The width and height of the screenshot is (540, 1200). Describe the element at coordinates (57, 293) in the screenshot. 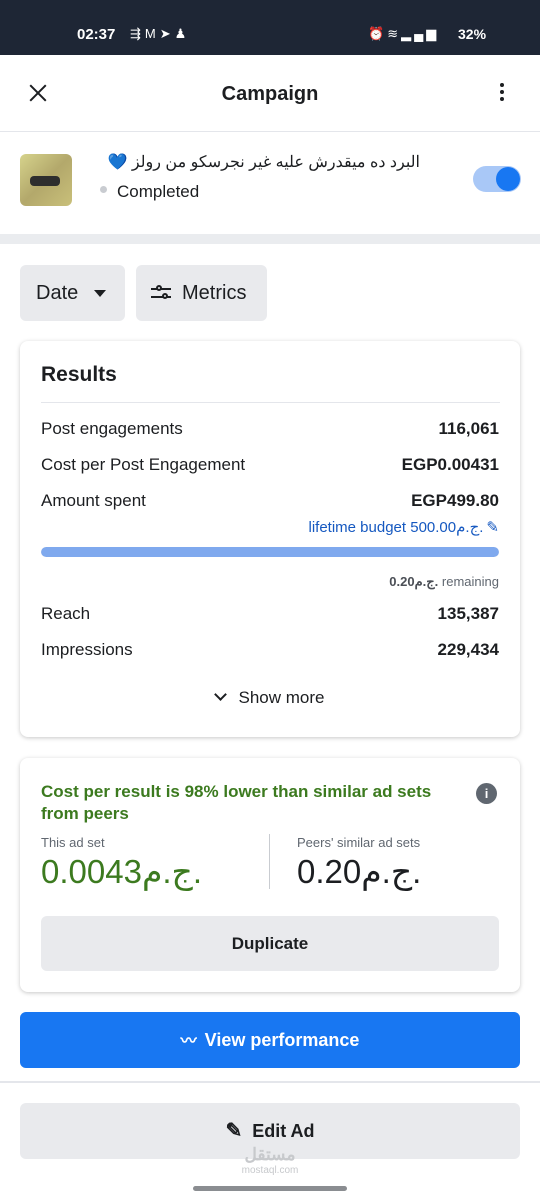

I see `date-filter-label: Date` at that location.